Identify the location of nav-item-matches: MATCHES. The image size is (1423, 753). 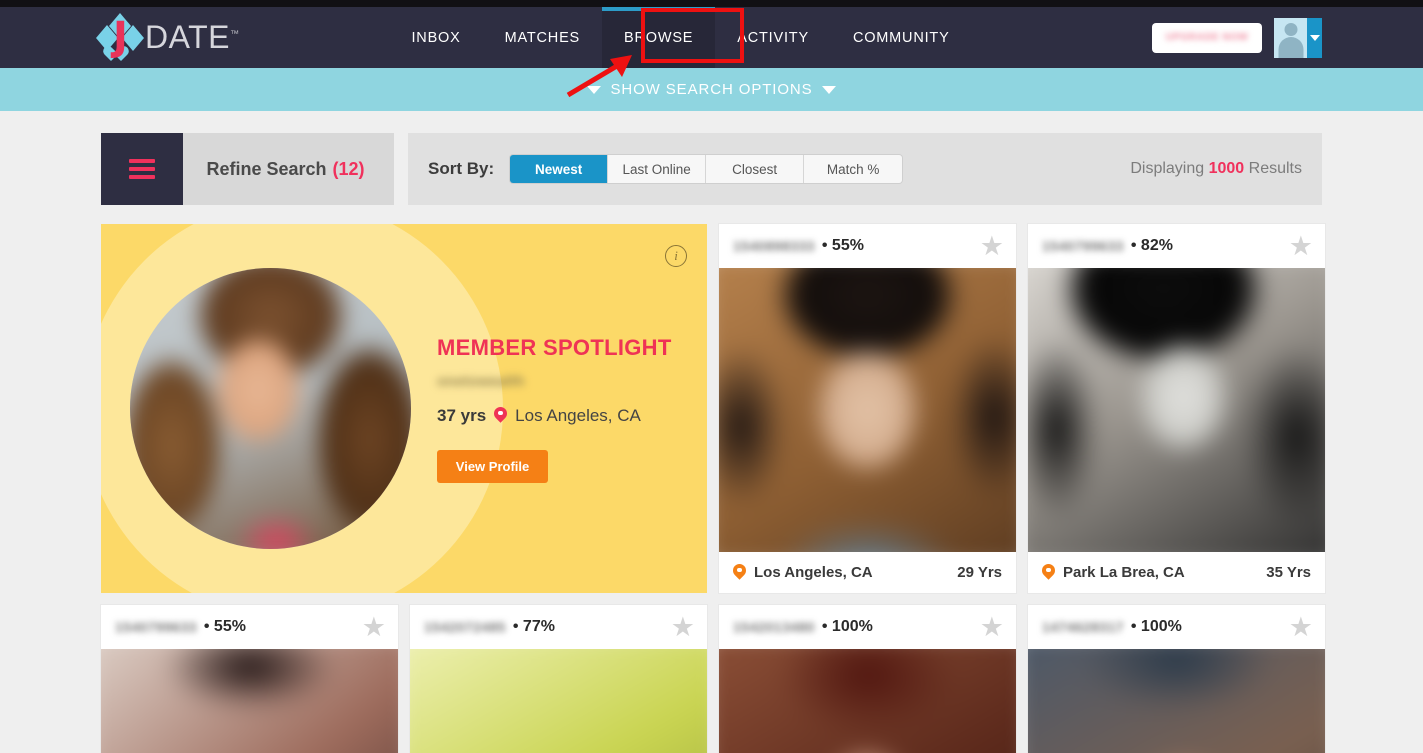
(542, 37).